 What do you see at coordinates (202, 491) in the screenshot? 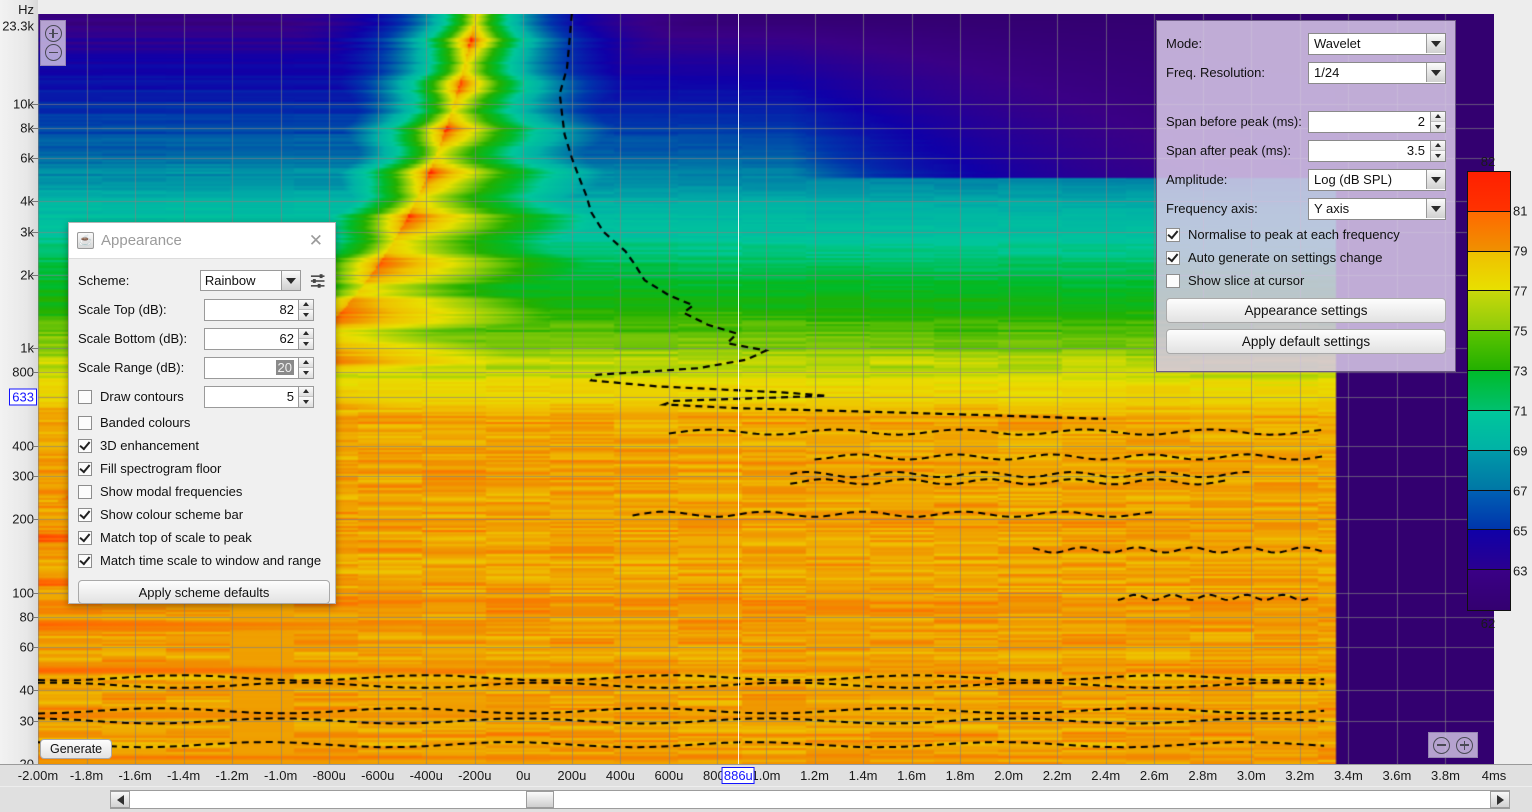
I see `appearance-checkbox-row: Show modal frequencies` at bounding box center [202, 491].